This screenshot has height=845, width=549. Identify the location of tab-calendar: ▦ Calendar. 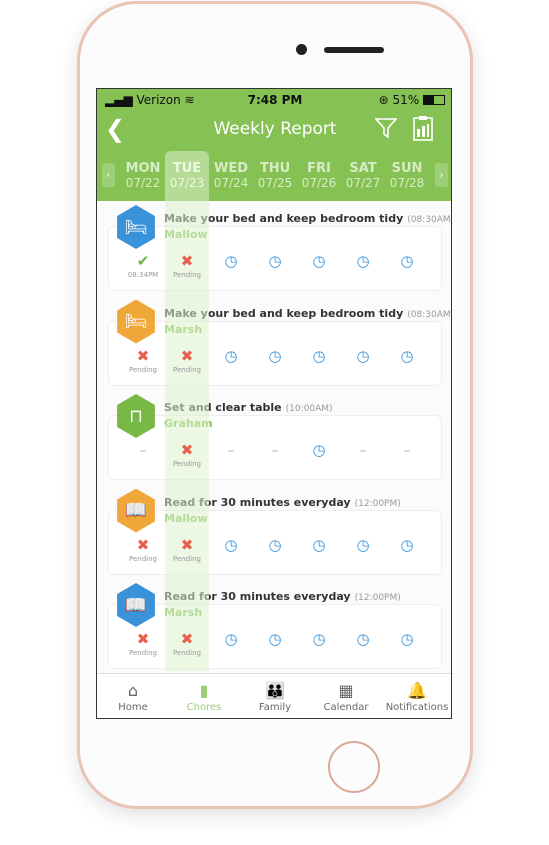
(346, 696).